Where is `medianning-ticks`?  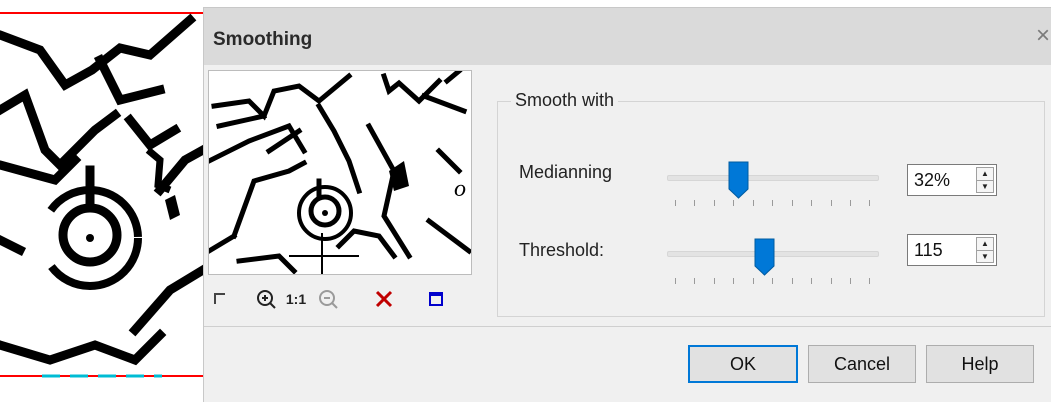 medianning-ticks is located at coordinates (772, 203).